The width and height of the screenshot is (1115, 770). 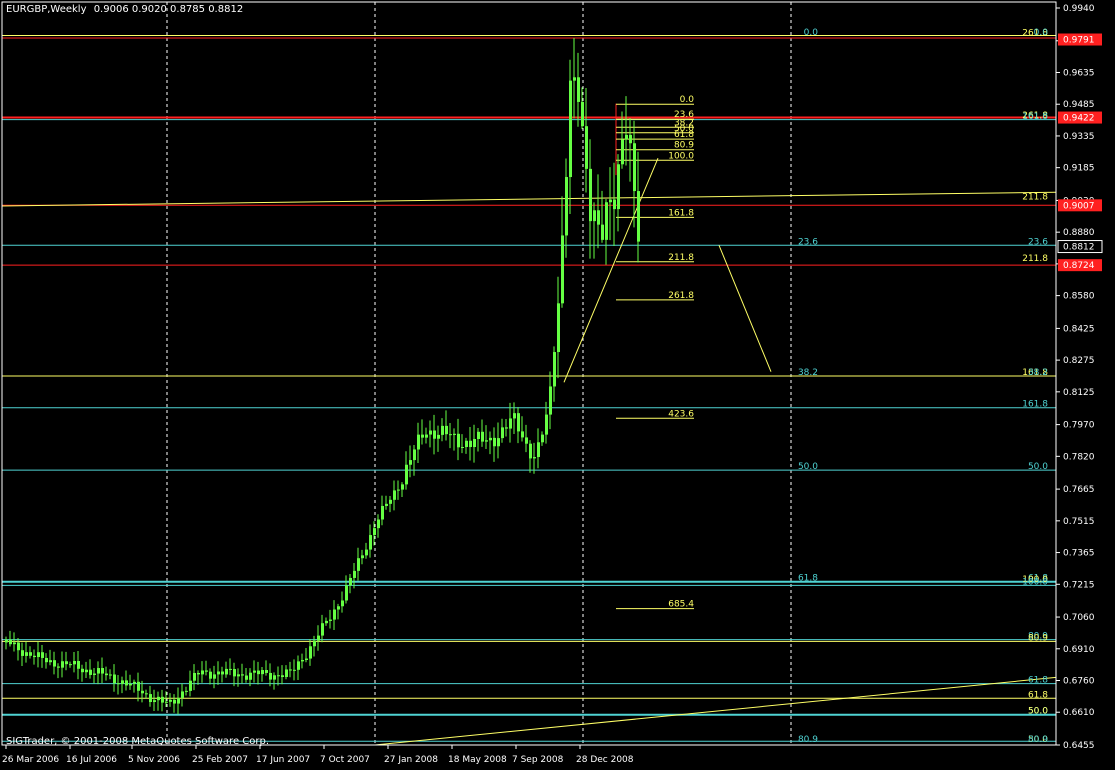 What do you see at coordinates (1079, 457) in the screenshot?
I see `y-tick-label: 0.7820` at bounding box center [1079, 457].